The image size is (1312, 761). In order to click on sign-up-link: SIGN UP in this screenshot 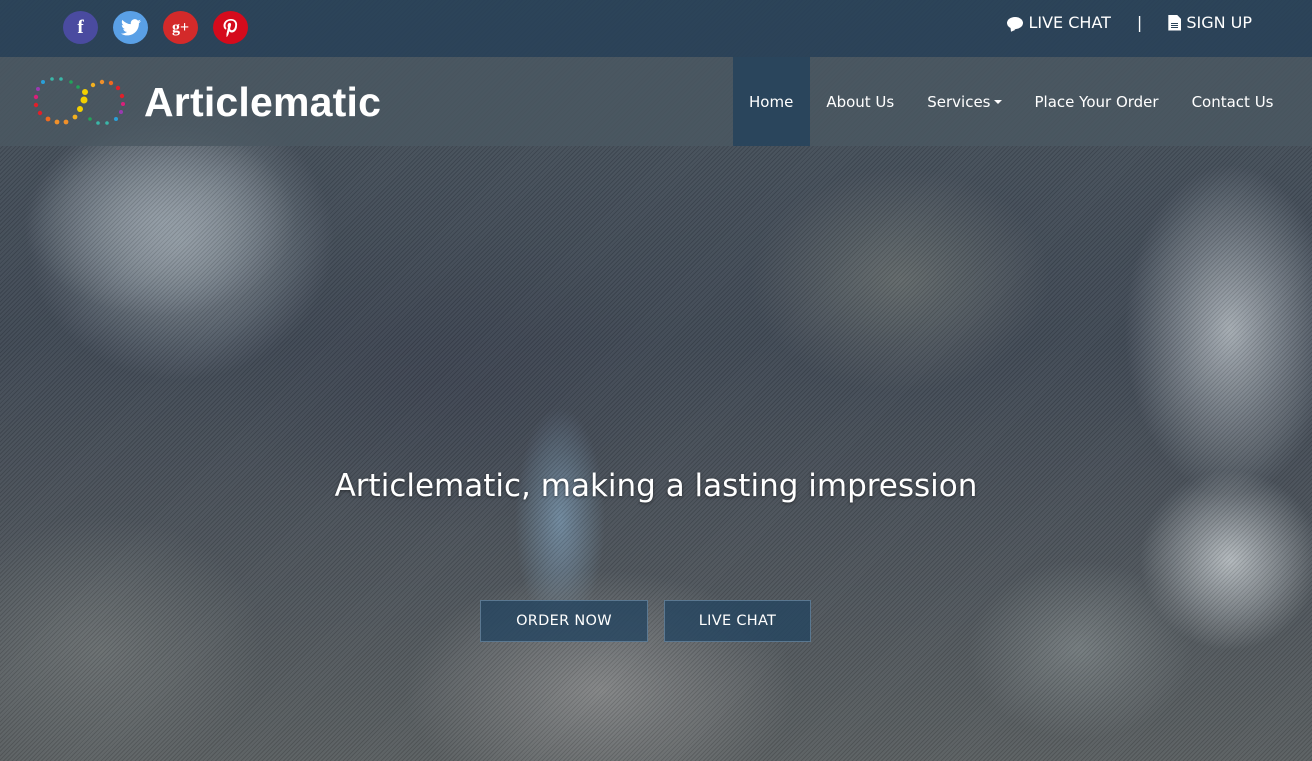, I will do `click(1210, 22)`.